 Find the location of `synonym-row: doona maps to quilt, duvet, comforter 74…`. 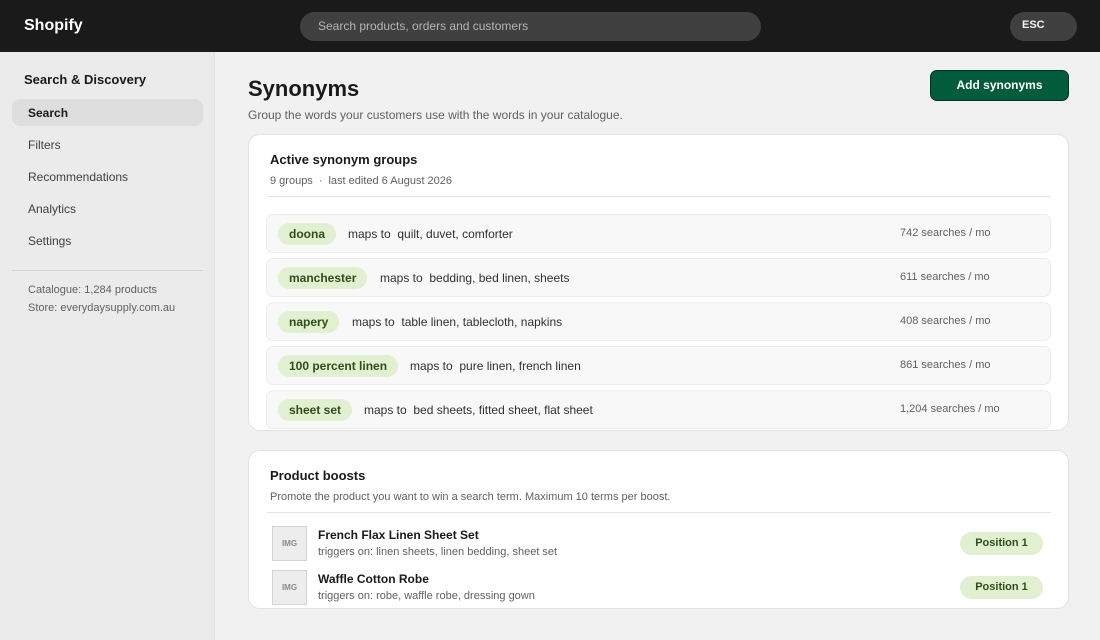

synonym-row: doona maps to quilt, duvet, comforter 74… is located at coordinates (658, 233).